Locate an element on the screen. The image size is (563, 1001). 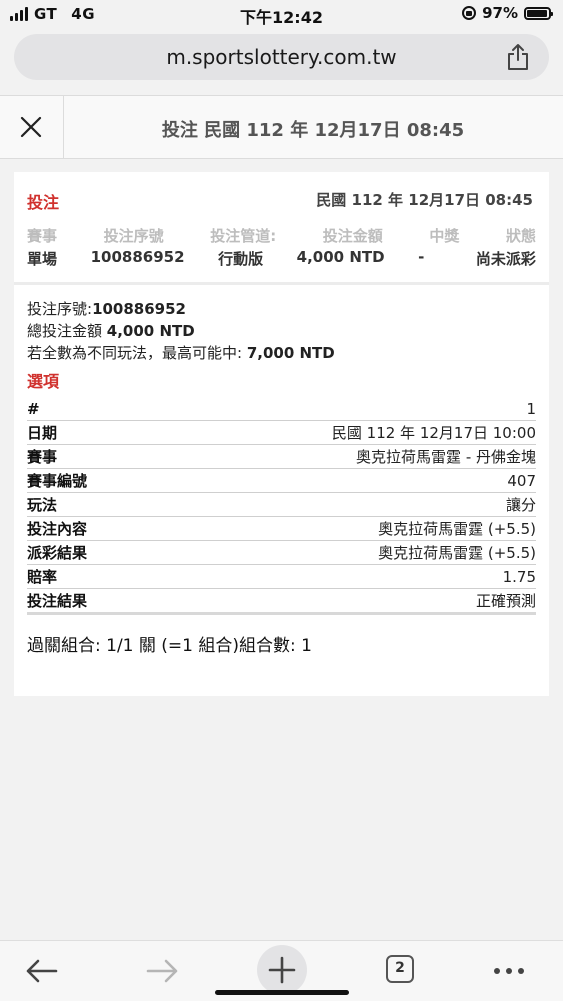
row-label: 賽事 is located at coordinates (42, 457).